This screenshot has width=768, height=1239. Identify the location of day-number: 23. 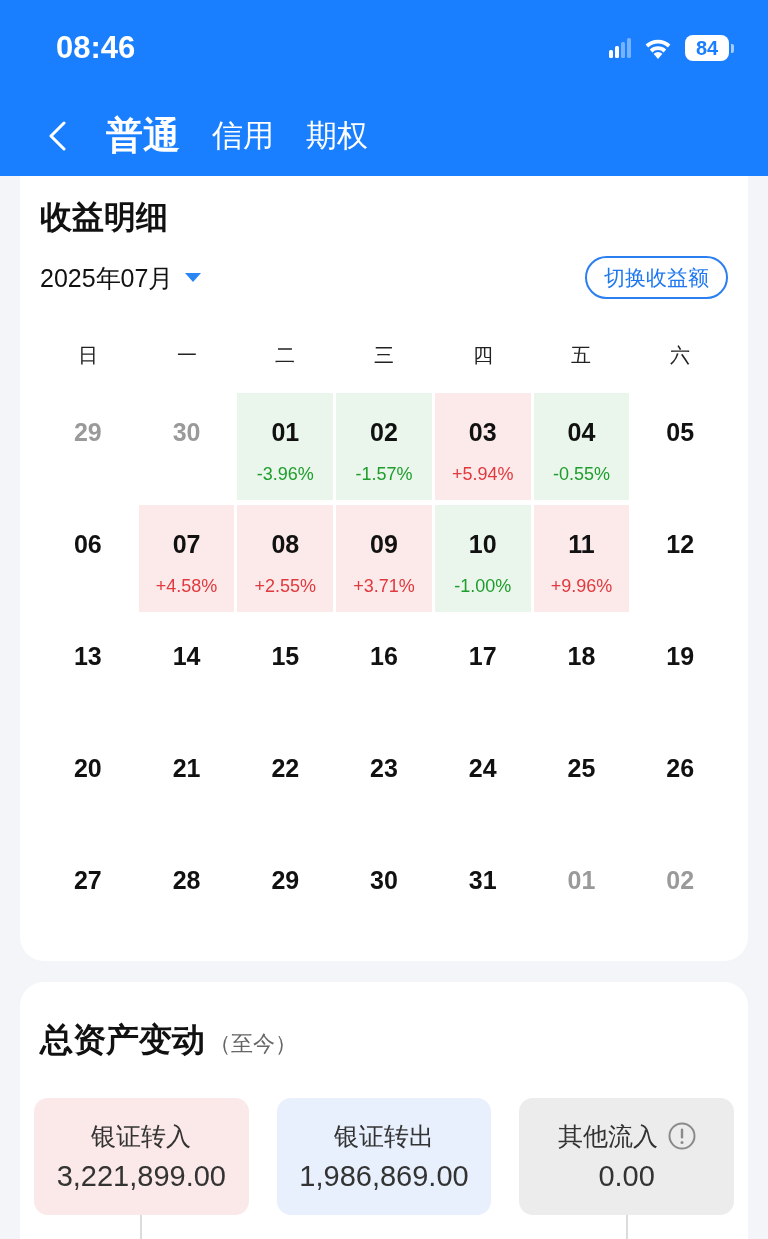
(384, 768).